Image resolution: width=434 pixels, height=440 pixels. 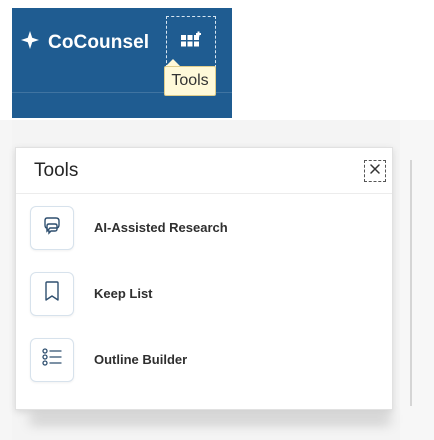 I want to click on bookmark-icon, so click(x=52, y=293).